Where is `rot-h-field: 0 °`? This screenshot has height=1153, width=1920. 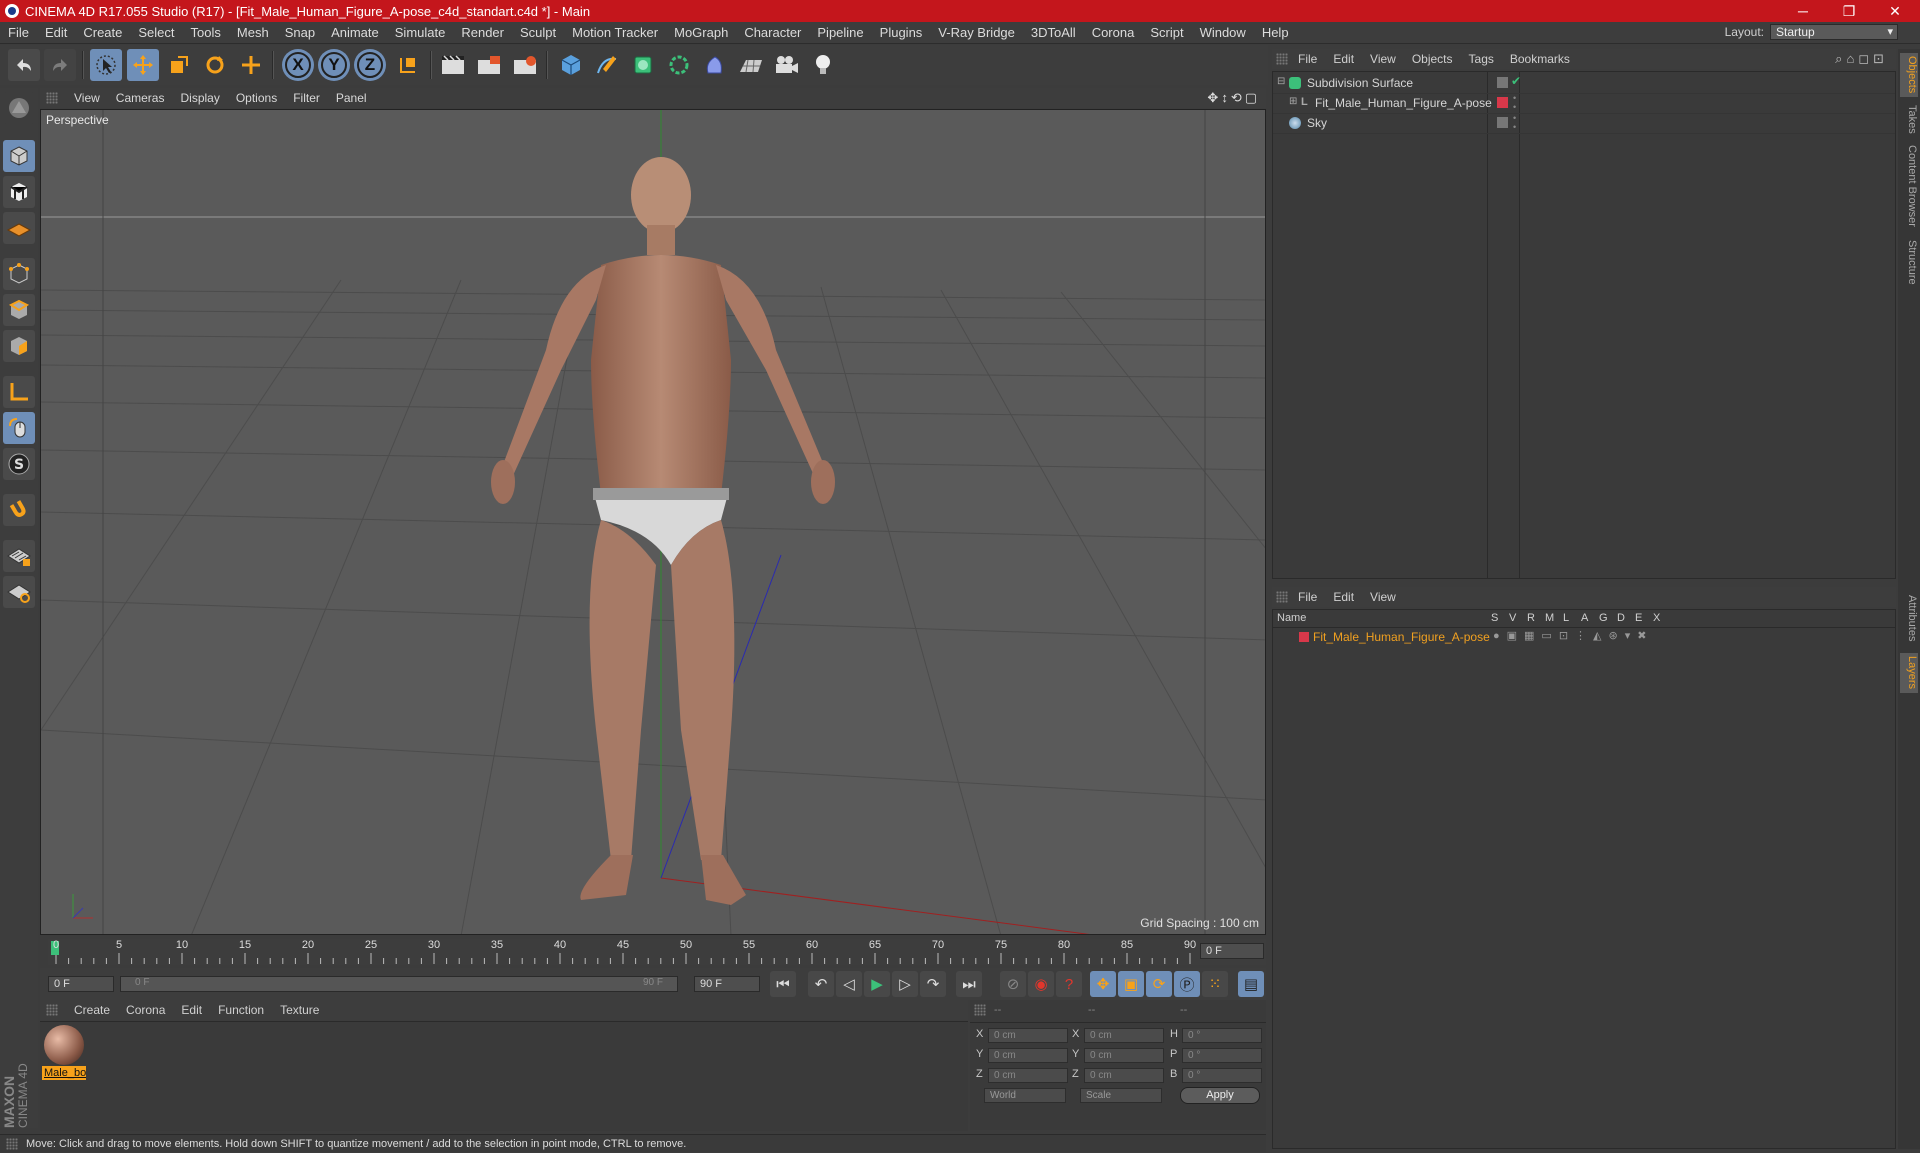 rot-h-field: 0 ° is located at coordinates (1222, 1035).